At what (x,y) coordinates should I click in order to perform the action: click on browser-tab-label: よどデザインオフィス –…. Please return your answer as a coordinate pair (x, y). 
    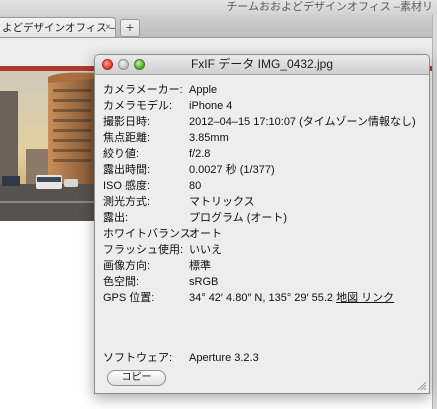
    Looking at the image, I should click on (59, 28).